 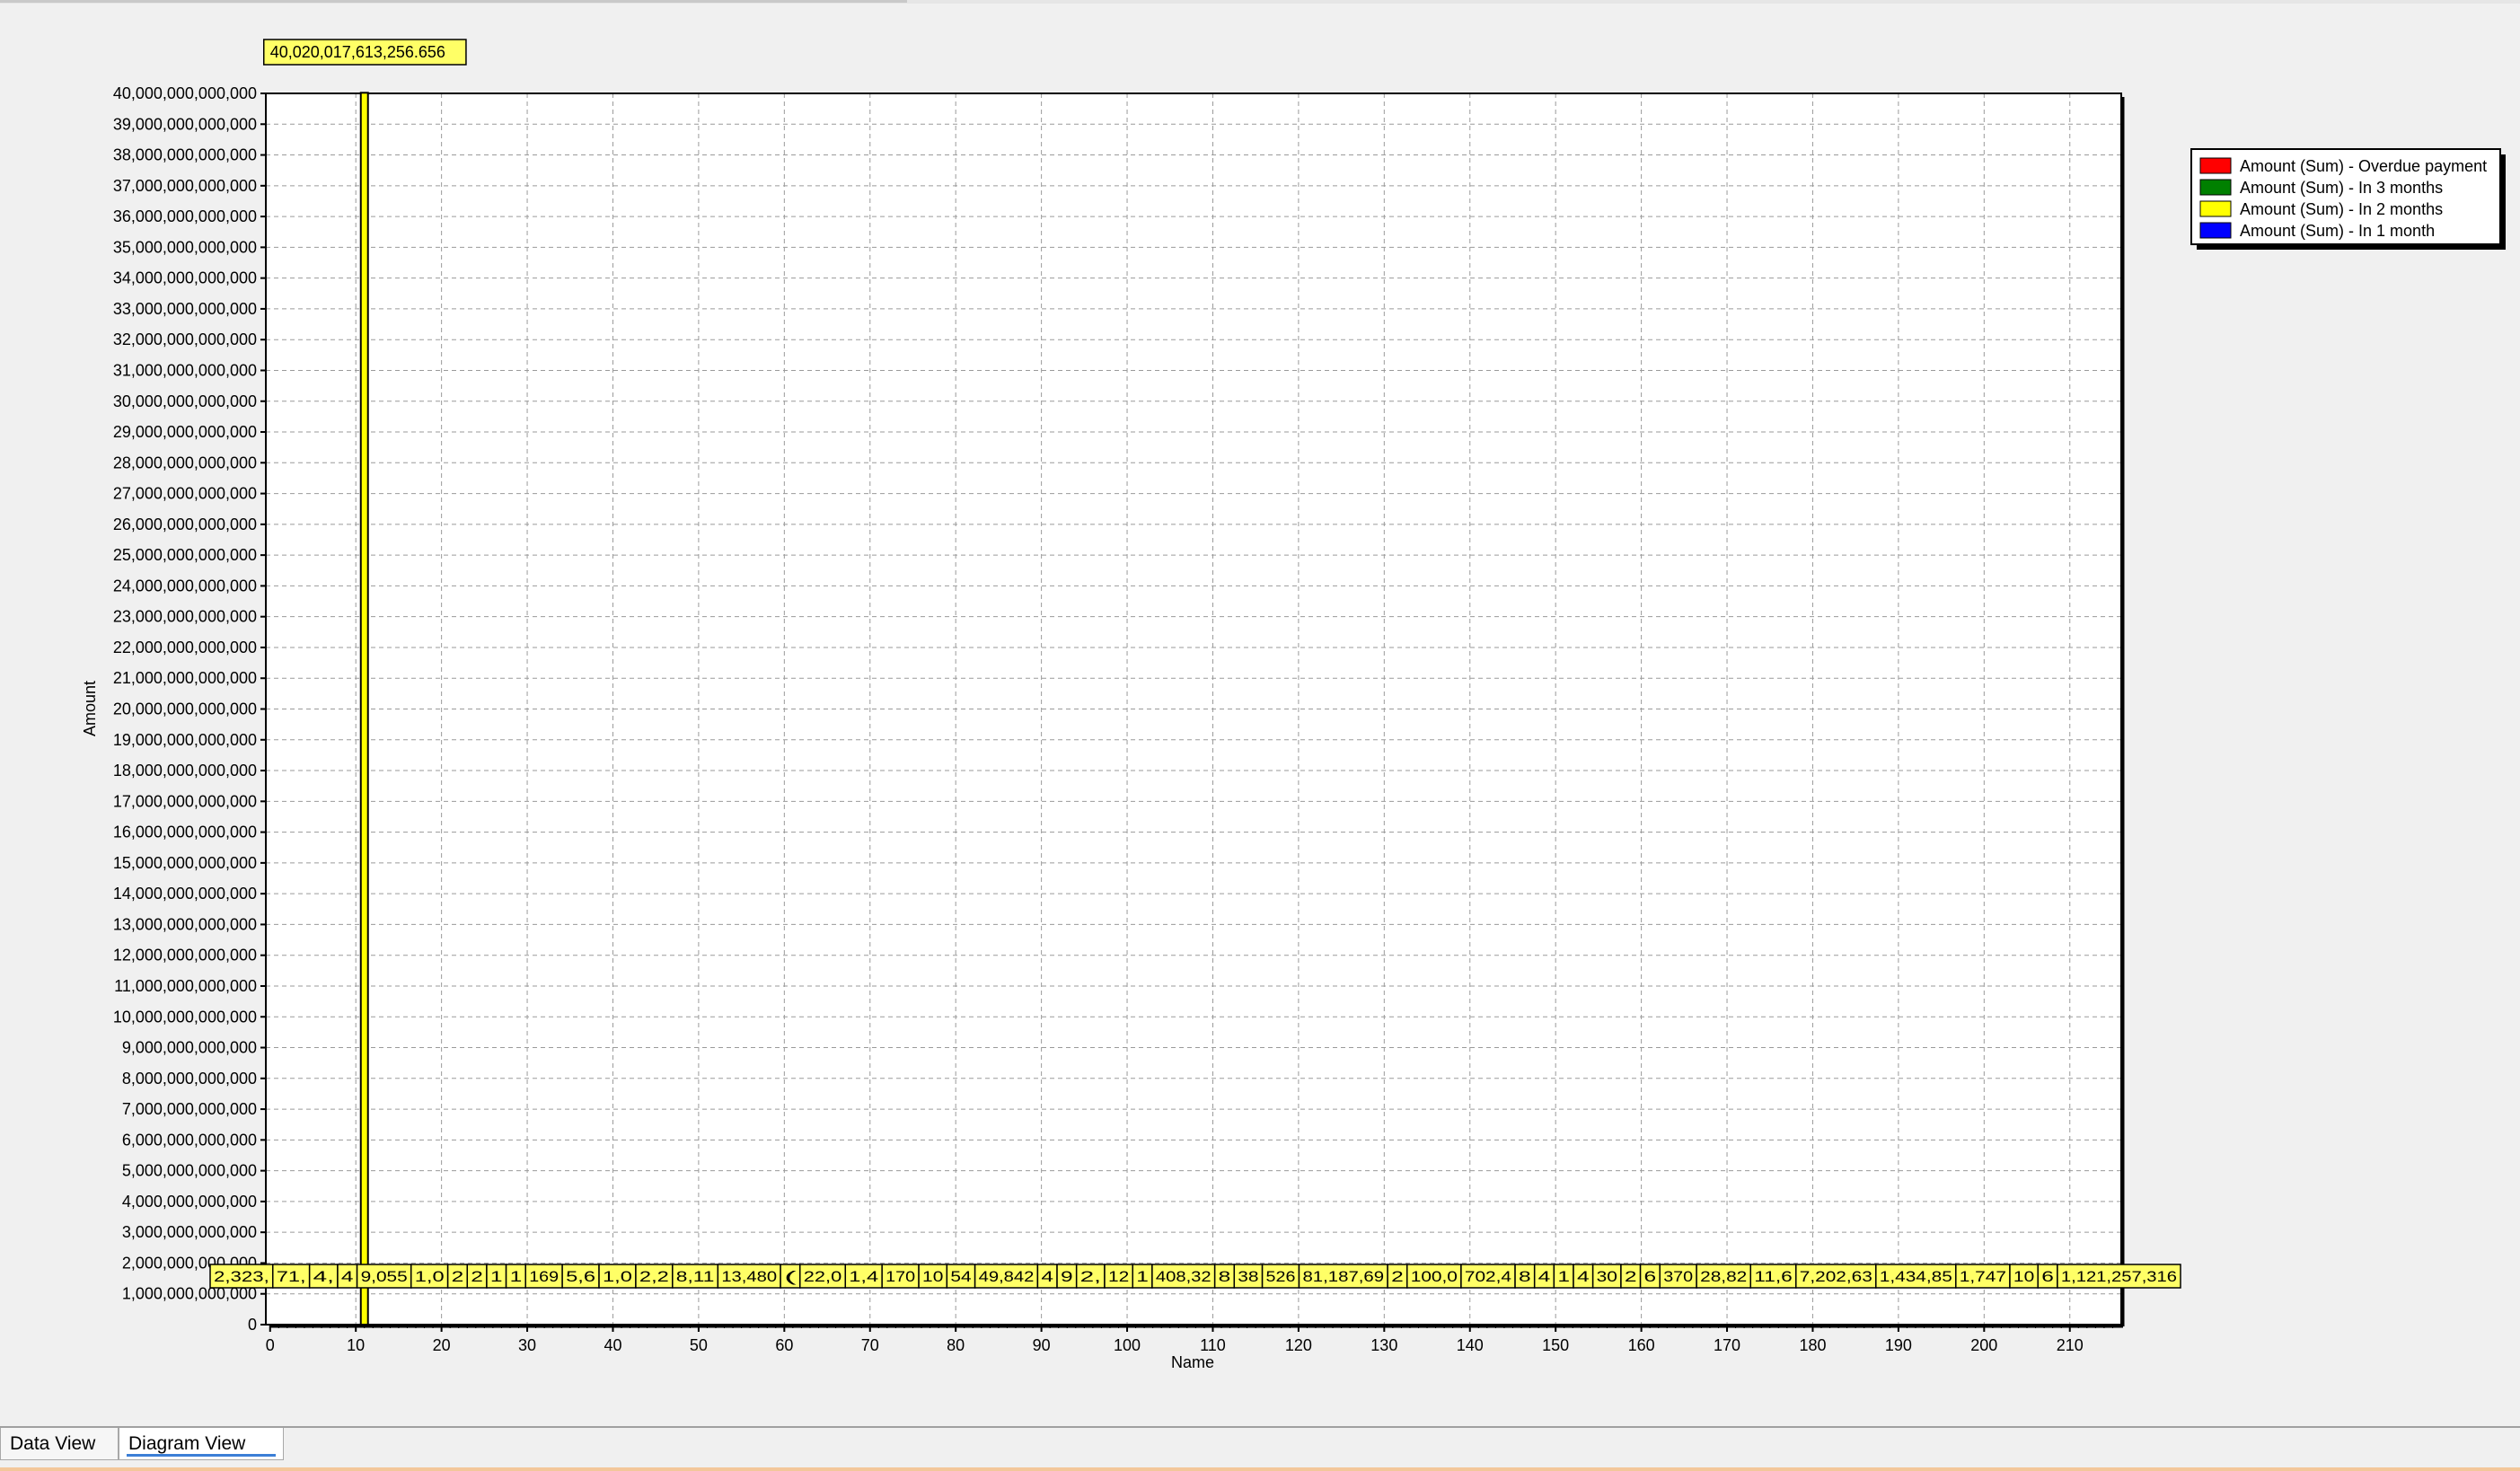 What do you see at coordinates (185, 462) in the screenshot?
I see `y-tick-label: 28,000,000,000,000` at bounding box center [185, 462].